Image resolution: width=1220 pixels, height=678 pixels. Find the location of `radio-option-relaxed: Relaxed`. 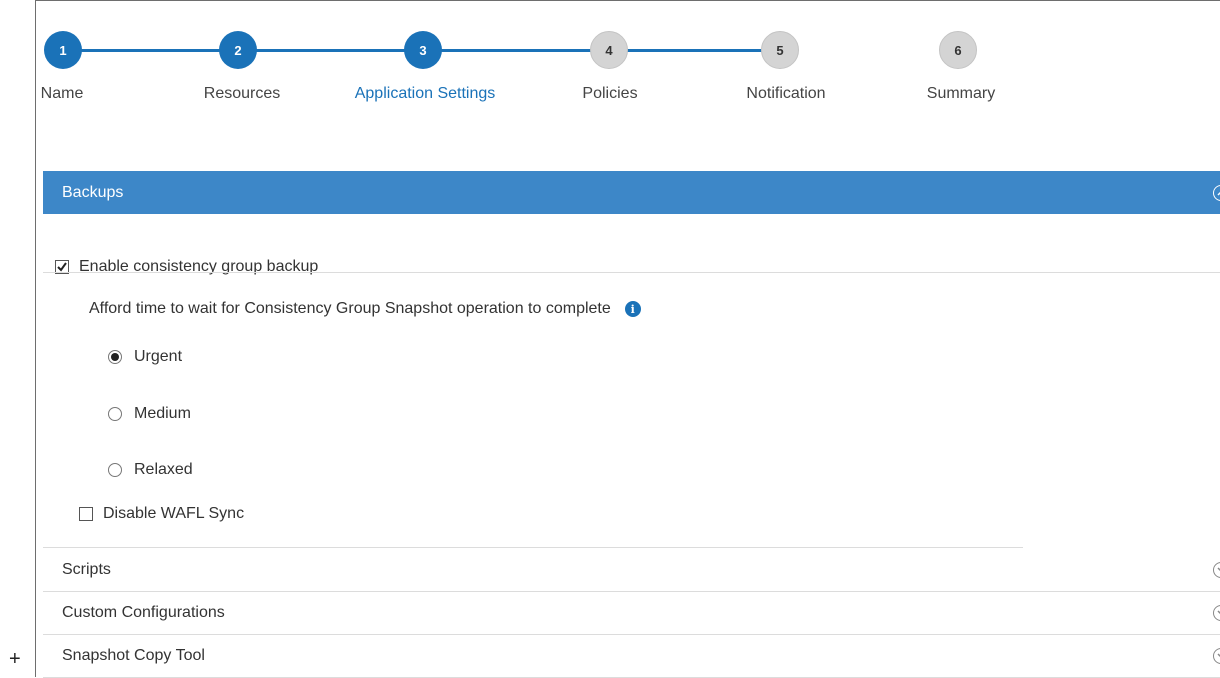

radio-option-relaxed: Relaxed is located at coordinates (150, 470).